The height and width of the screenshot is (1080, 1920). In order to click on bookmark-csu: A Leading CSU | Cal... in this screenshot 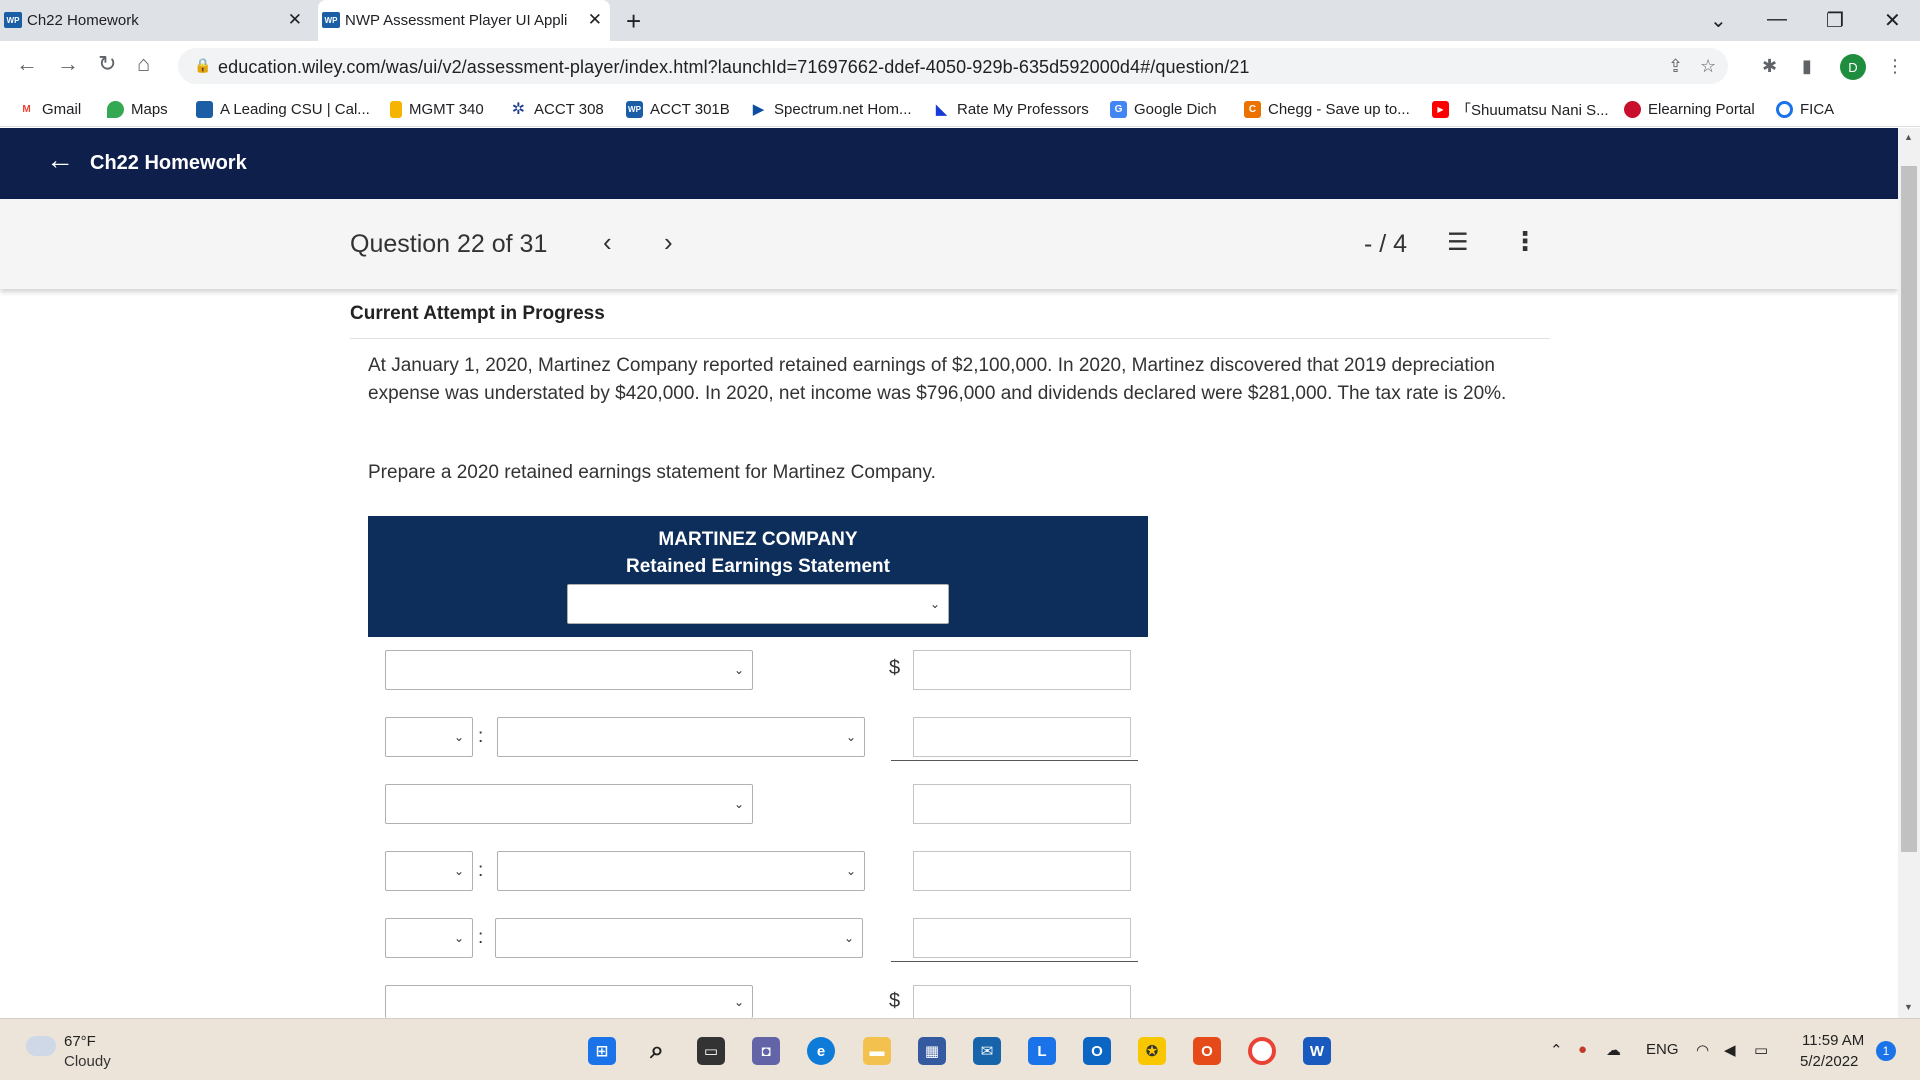, I will do `click(283, 109)`.